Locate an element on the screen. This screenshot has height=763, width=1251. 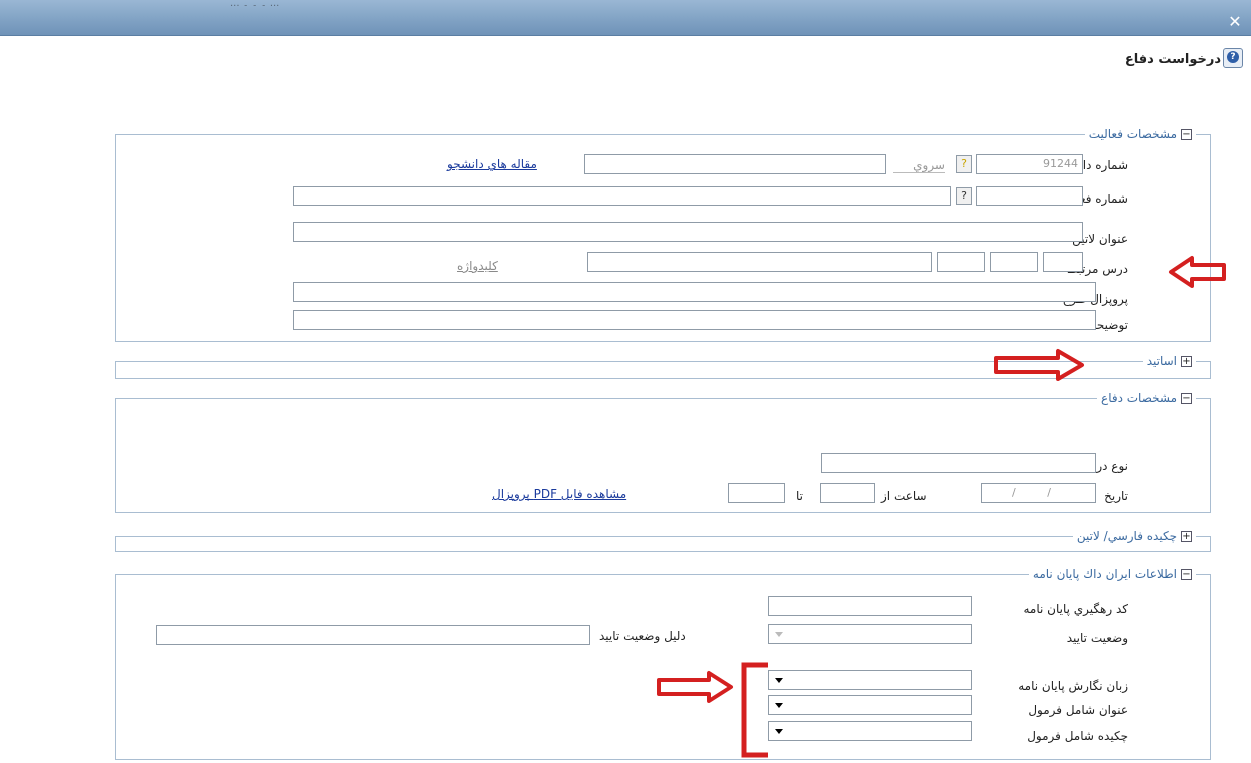
keyword-link: كليدواژه is located at coordinates (477, 266).